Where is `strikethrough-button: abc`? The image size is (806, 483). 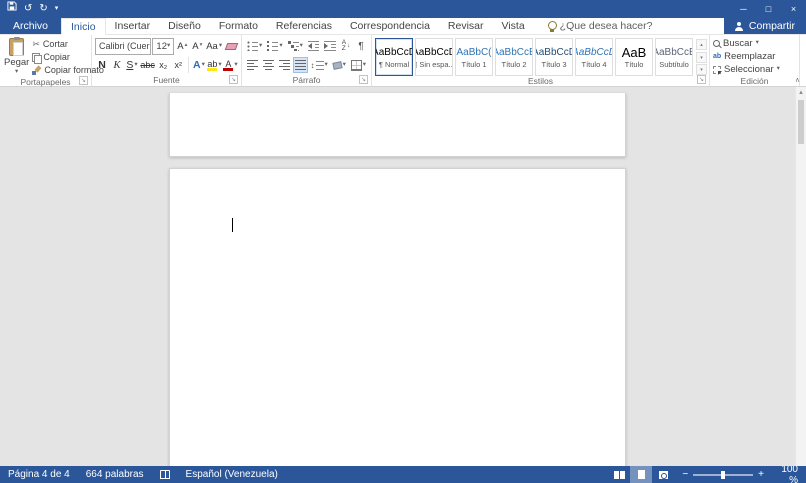
strikethrough-button: abc is located at coordinates (147, 65).